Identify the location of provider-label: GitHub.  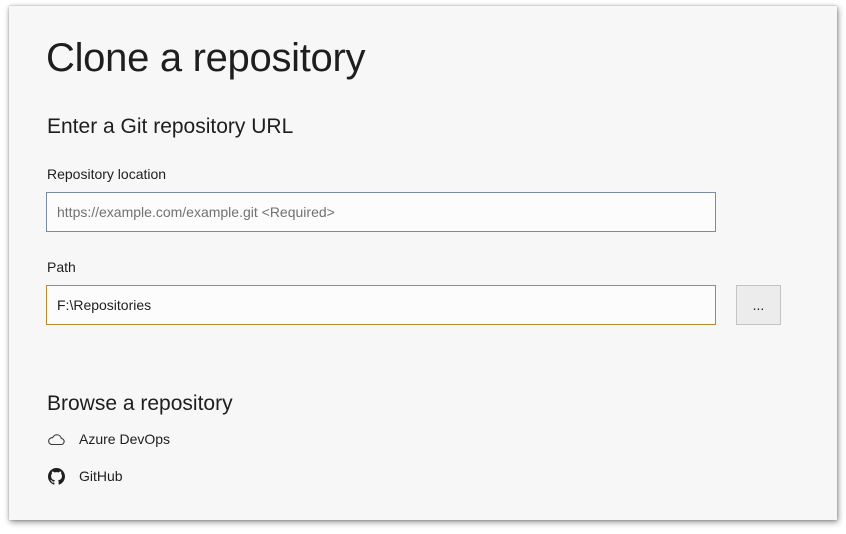
(101, 476).